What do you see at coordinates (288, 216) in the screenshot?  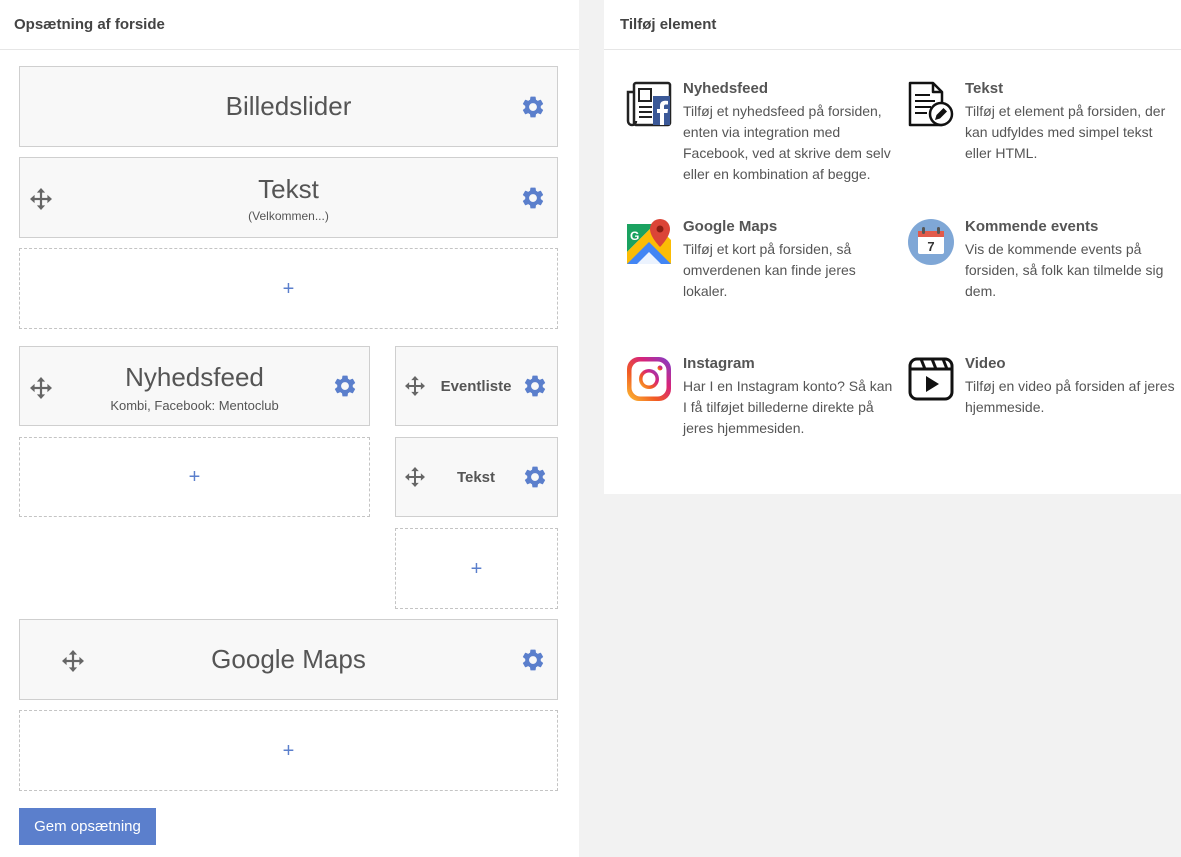 I see `block-subtitle: (Velkommen...)` at bounding box center [288, 216].